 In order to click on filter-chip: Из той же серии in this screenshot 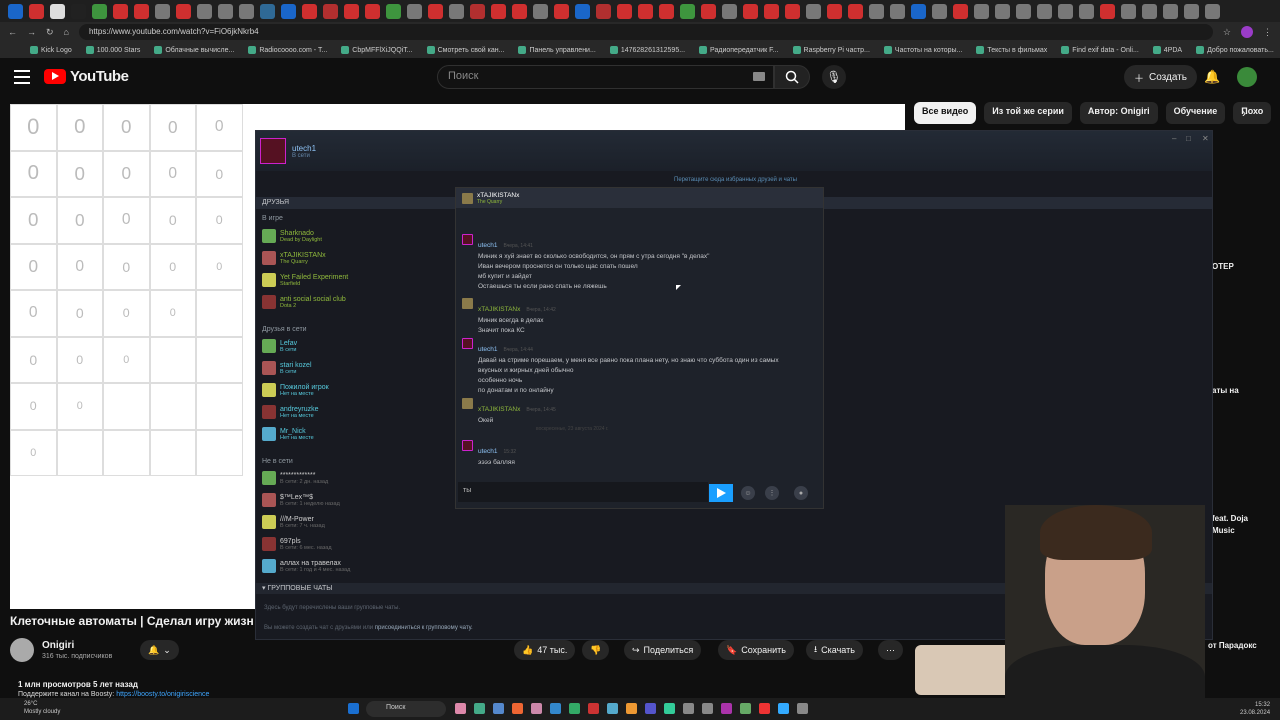, I will do `click(1028, 113)`.